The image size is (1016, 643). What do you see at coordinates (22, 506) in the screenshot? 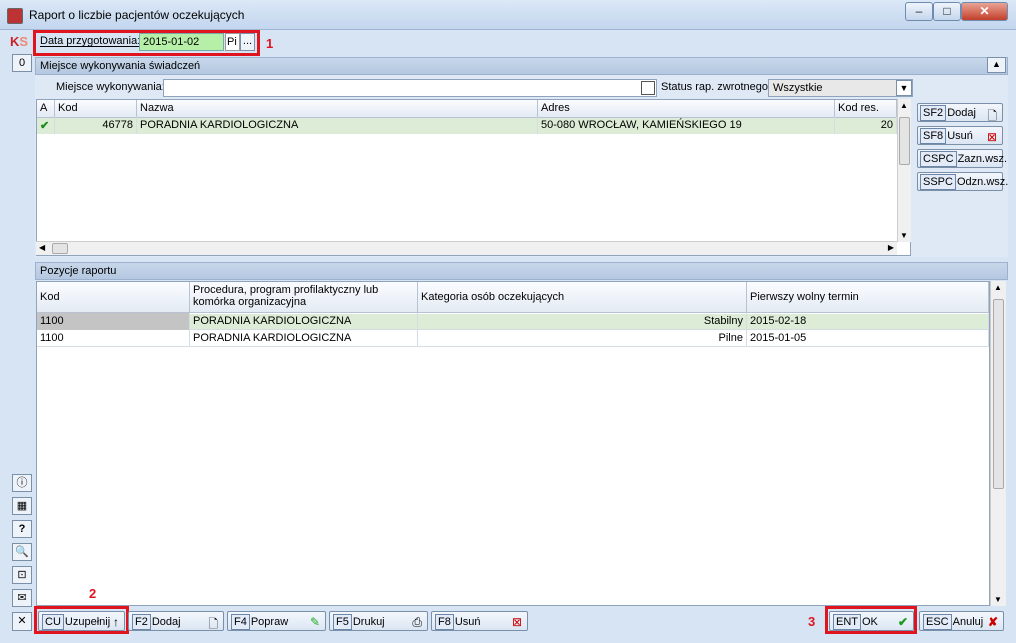
I see `calculator-icon: ▦` at bounding box center [22, 506].